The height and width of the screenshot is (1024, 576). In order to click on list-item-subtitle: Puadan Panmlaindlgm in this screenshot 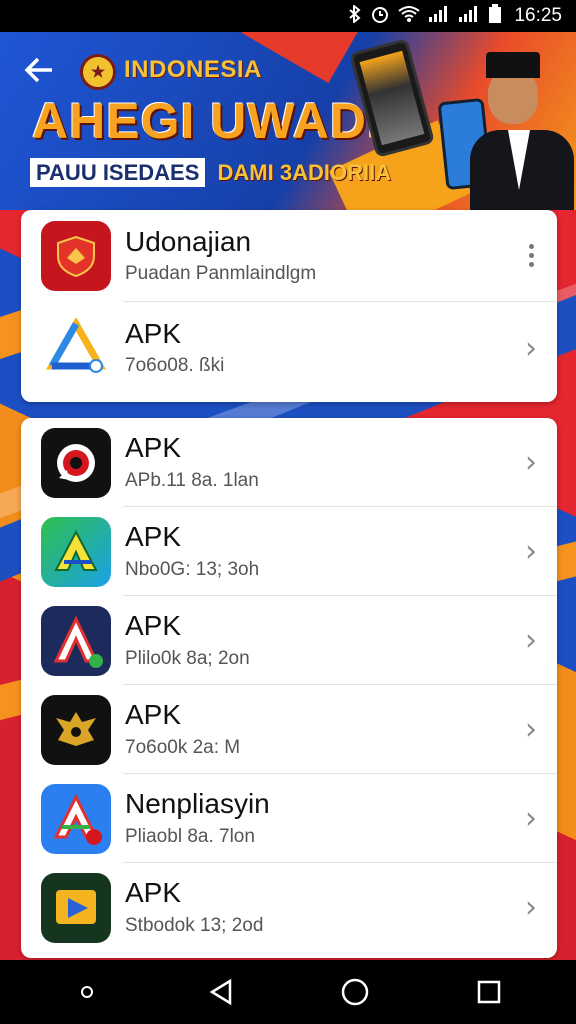, I will do `click(221, 274)`.